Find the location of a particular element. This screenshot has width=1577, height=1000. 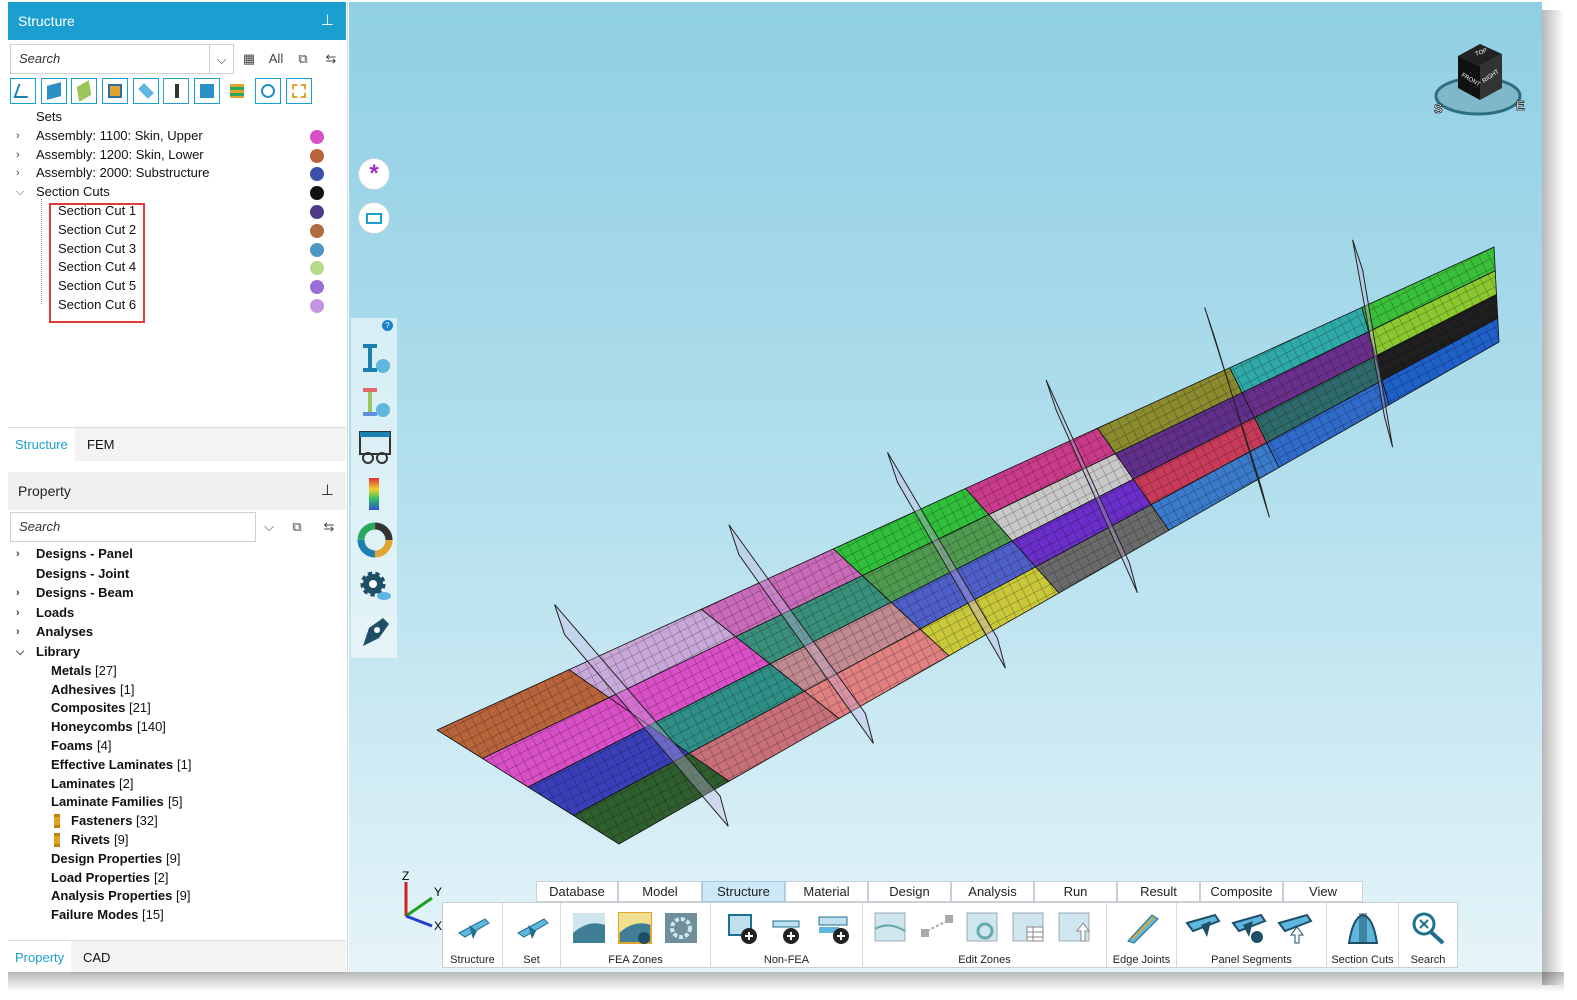

color-wheel-icon is located at coordinates (375, 540).